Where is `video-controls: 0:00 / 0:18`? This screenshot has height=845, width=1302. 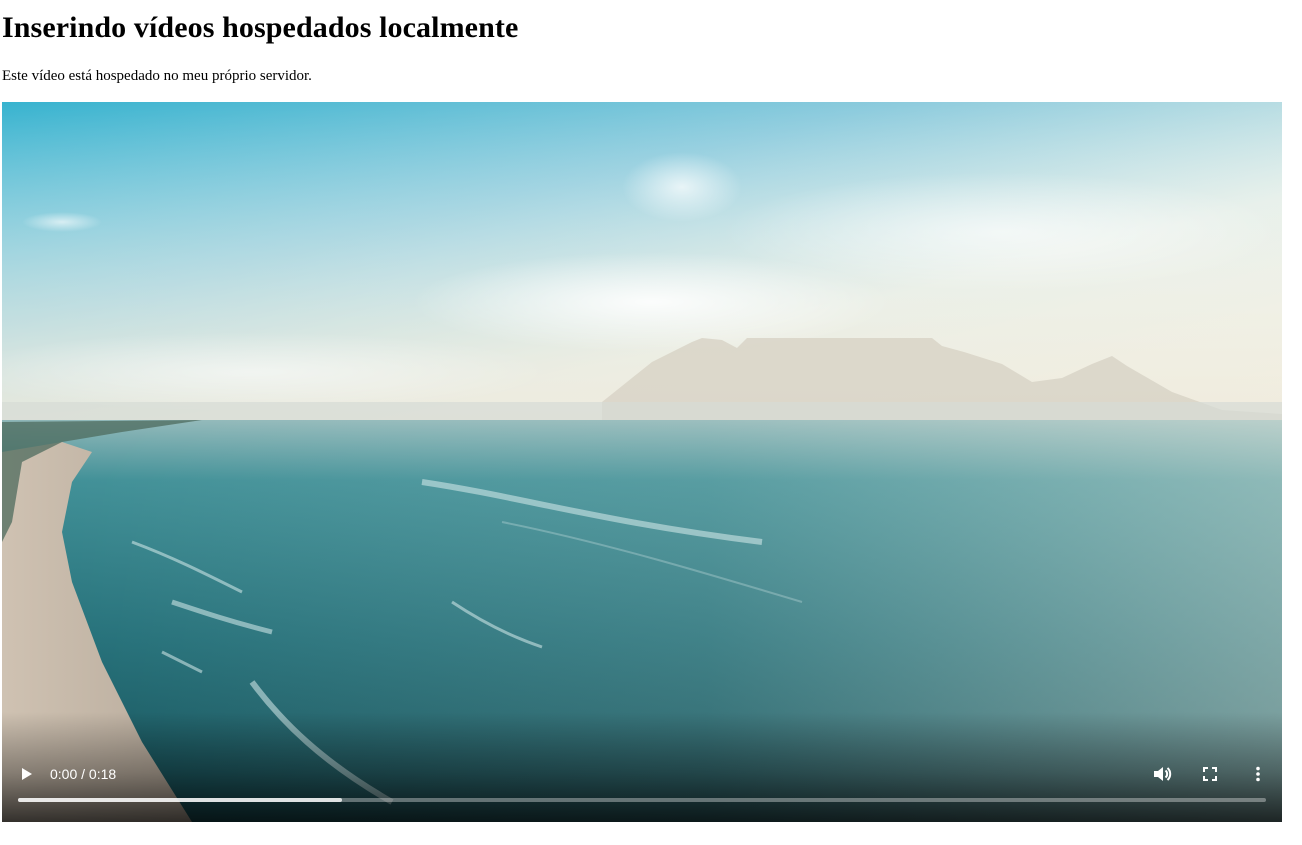 video-controls: 0:00 / 0:18 is located at coordinates (642, 782).